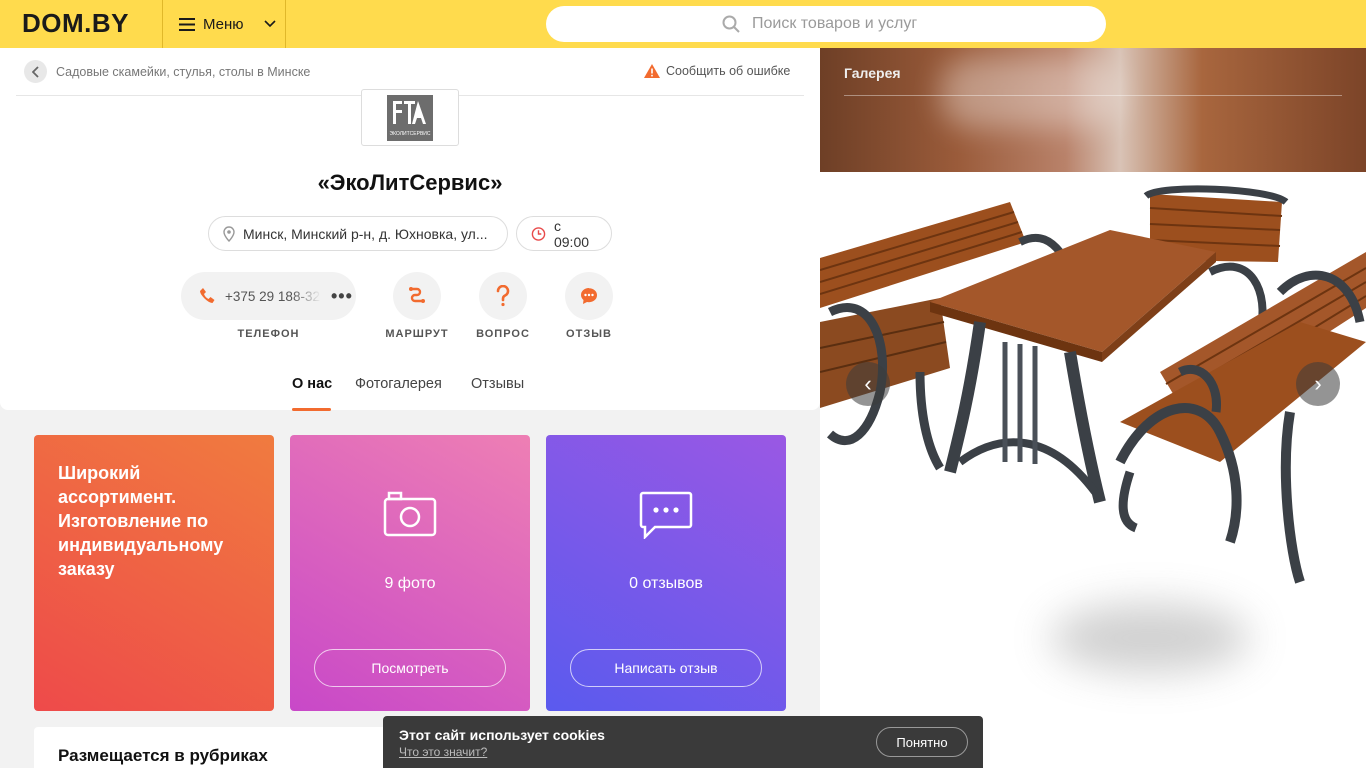  Describe the element at coordinates (163, 755) in the screenshot. I see `rubrics-title: Размещается в рубриках` at that location.